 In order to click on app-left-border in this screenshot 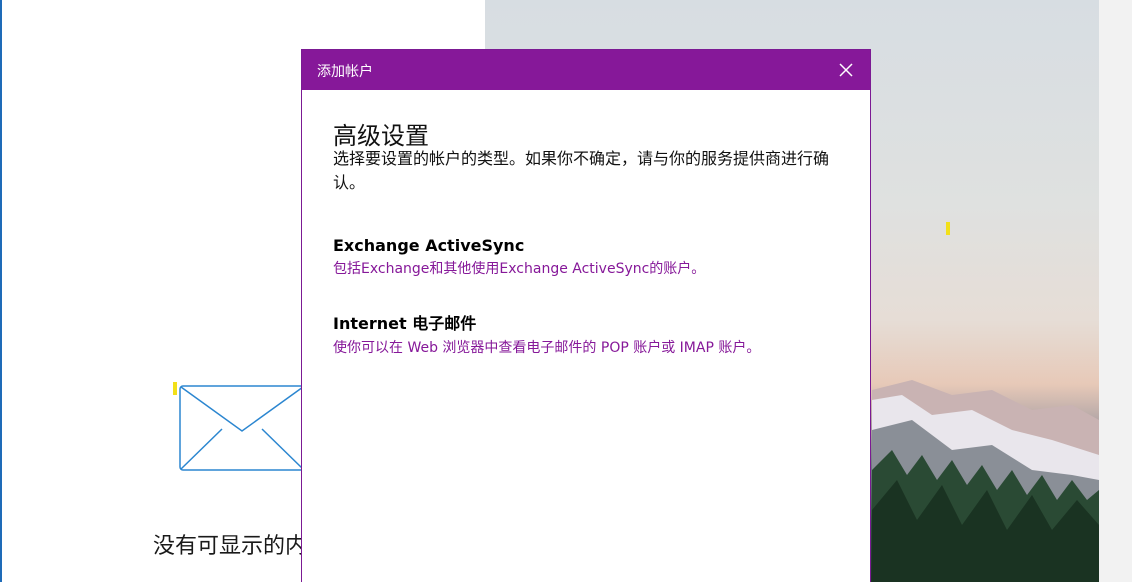, I will do `click(1, 291)`.